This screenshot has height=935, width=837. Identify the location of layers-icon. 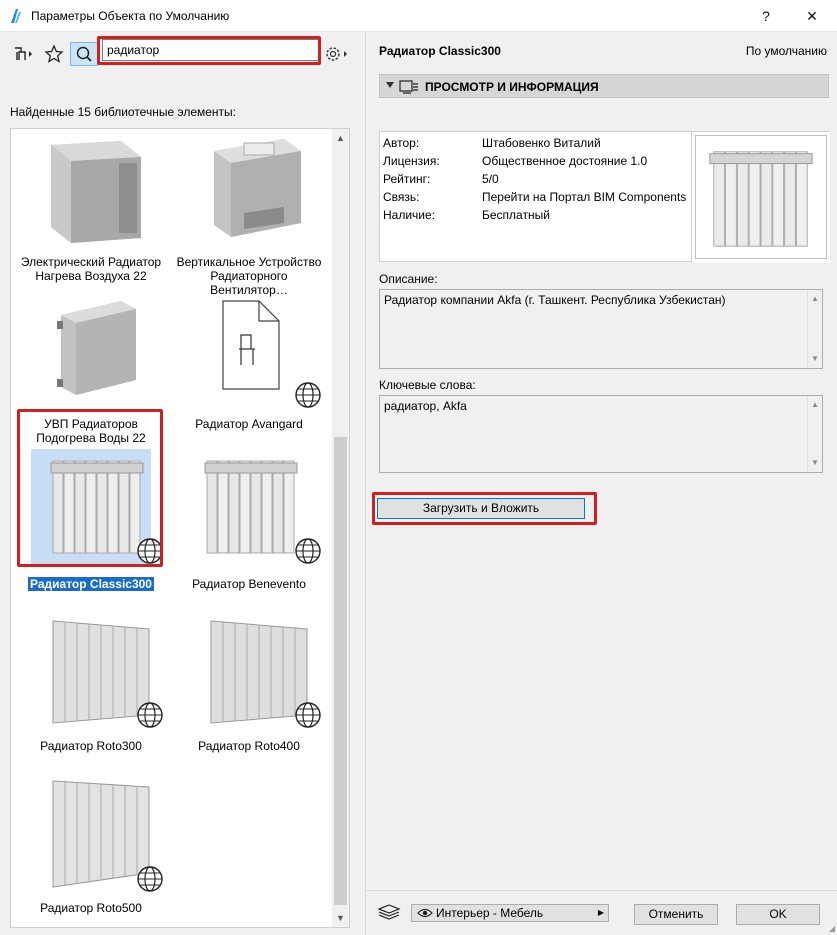
(389, 912).